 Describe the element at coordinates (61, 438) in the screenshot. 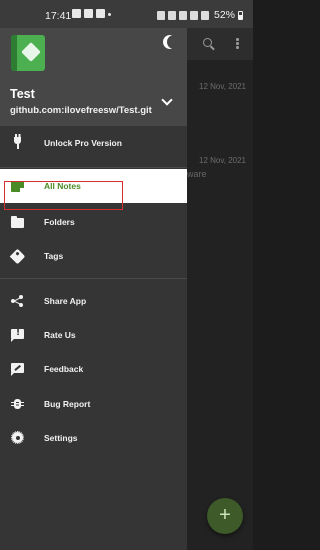

I see `menu-item-label: Settings` at that location.